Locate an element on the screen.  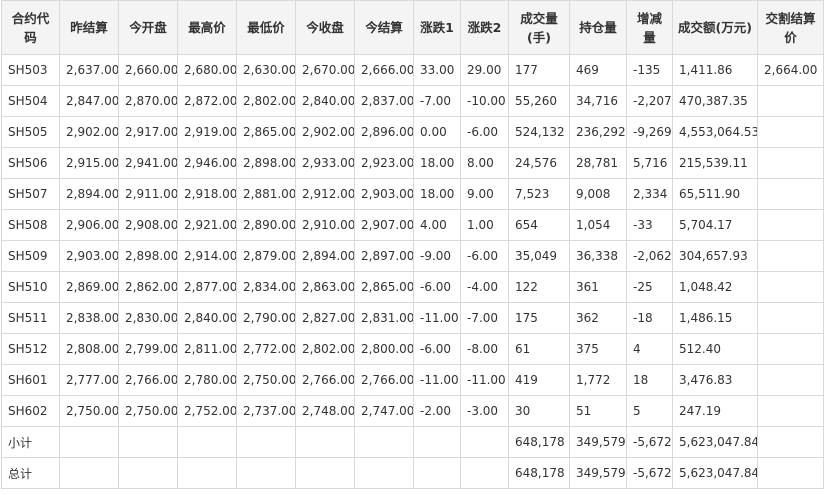
table-cell: -10.00 is located at coordinates (484, 101).